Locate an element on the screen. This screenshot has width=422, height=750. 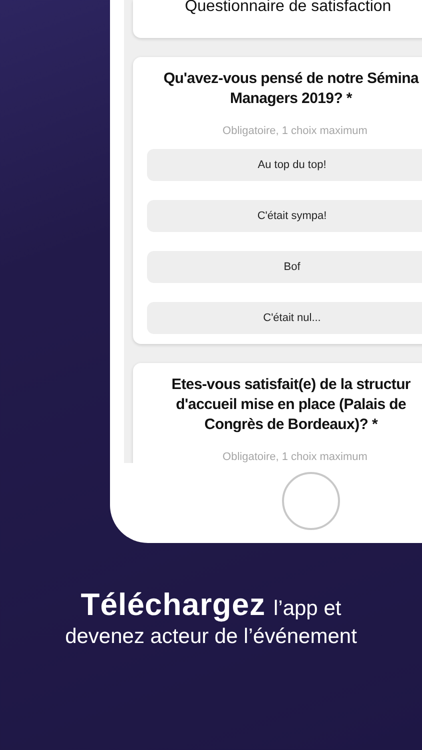
question-text: Etes-vous satisfait(e) de la structur is located at coordinates (291, 385).